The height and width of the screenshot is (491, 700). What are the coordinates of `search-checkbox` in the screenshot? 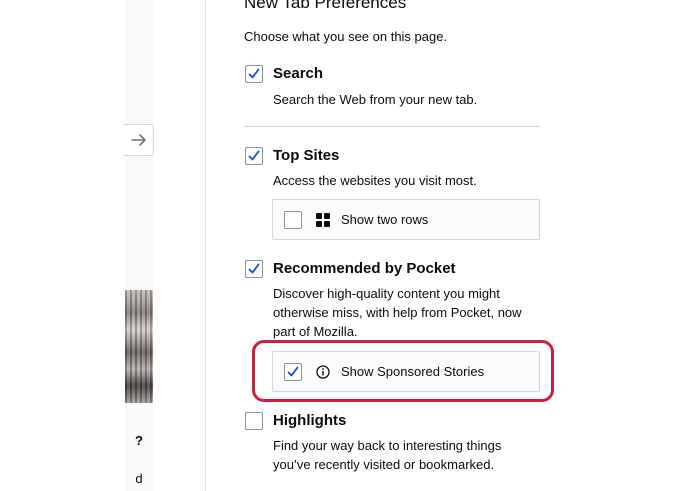 It's located at (254, 74).